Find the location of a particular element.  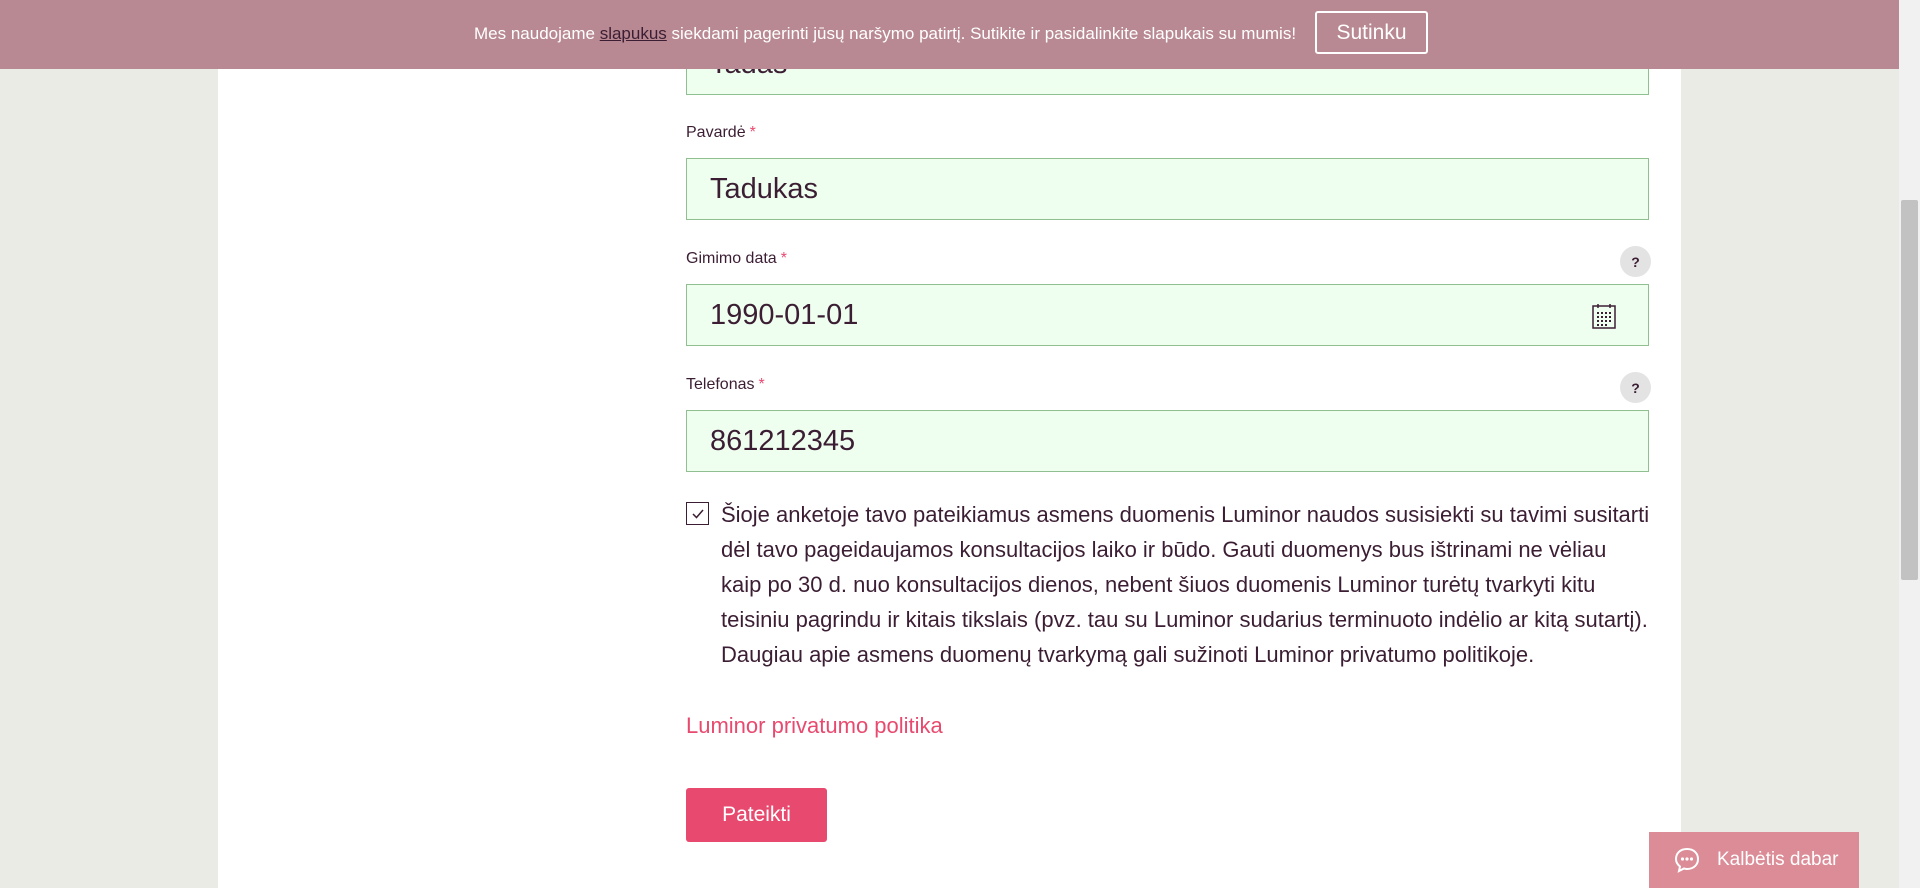

consent-checkbox is located at coordinates (697, 513).